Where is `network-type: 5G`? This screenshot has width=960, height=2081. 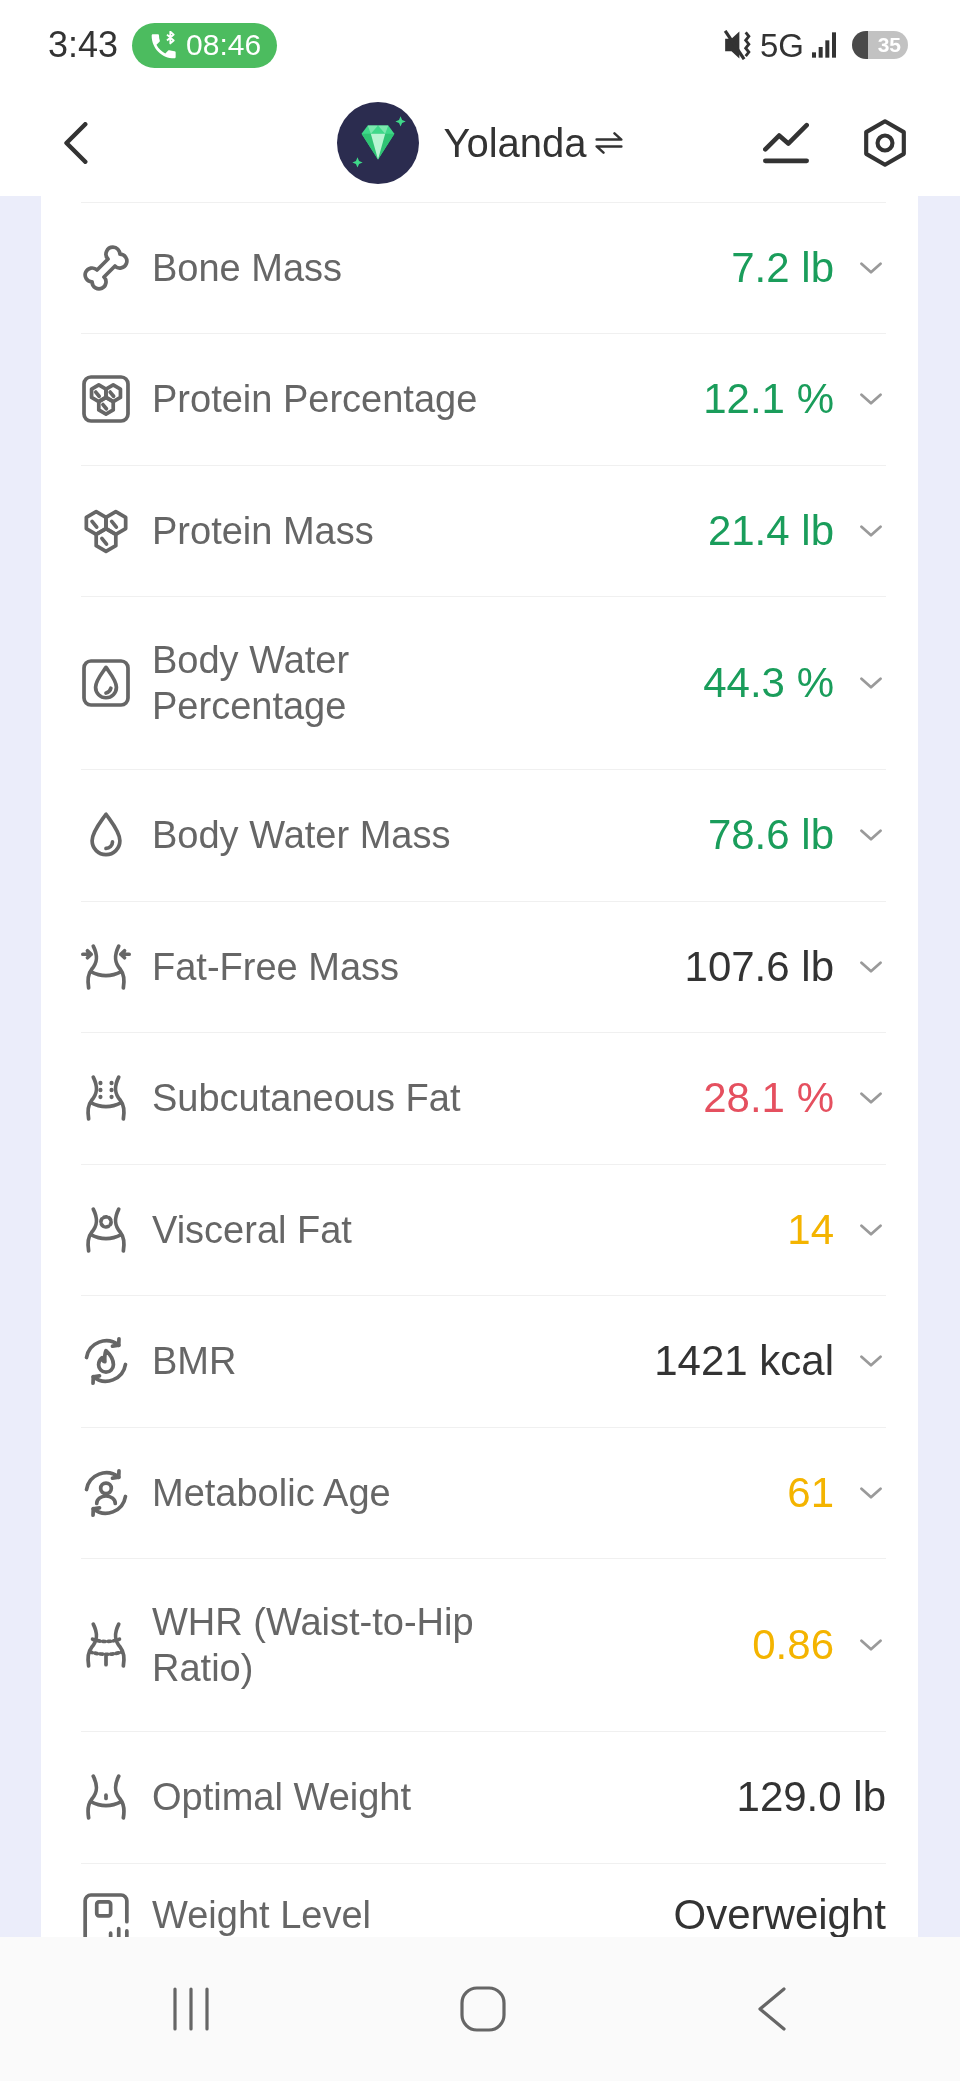
network-type: 5G is located at coordinates (781, 45).